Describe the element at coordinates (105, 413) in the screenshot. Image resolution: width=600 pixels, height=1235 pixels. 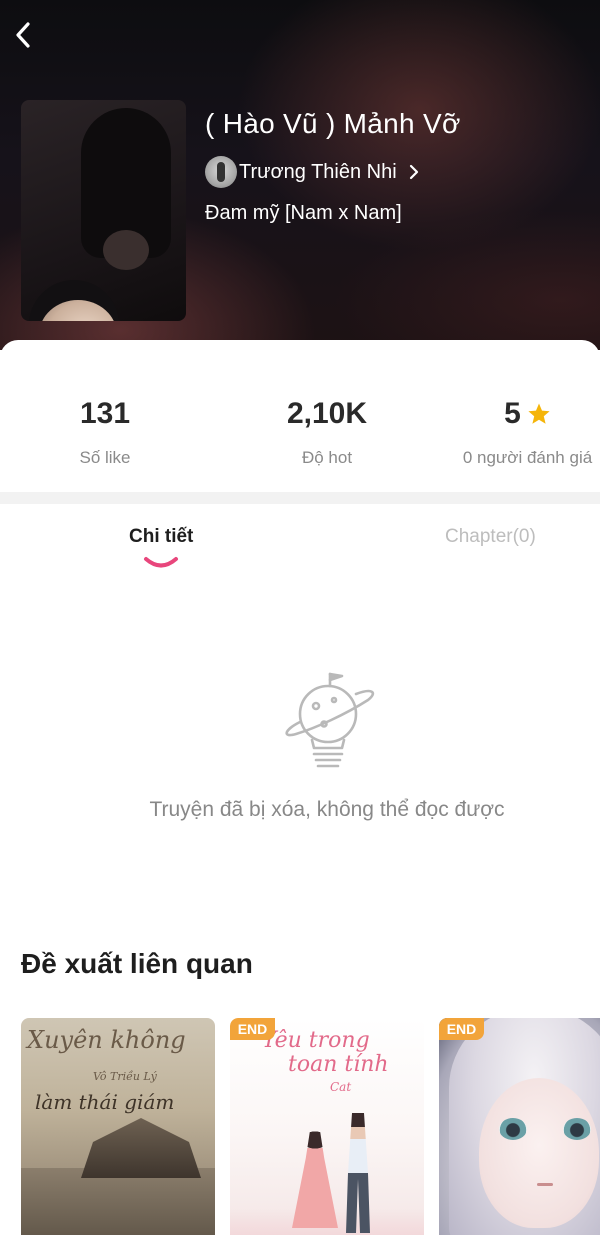
I see `likes-value: 131` at that location.